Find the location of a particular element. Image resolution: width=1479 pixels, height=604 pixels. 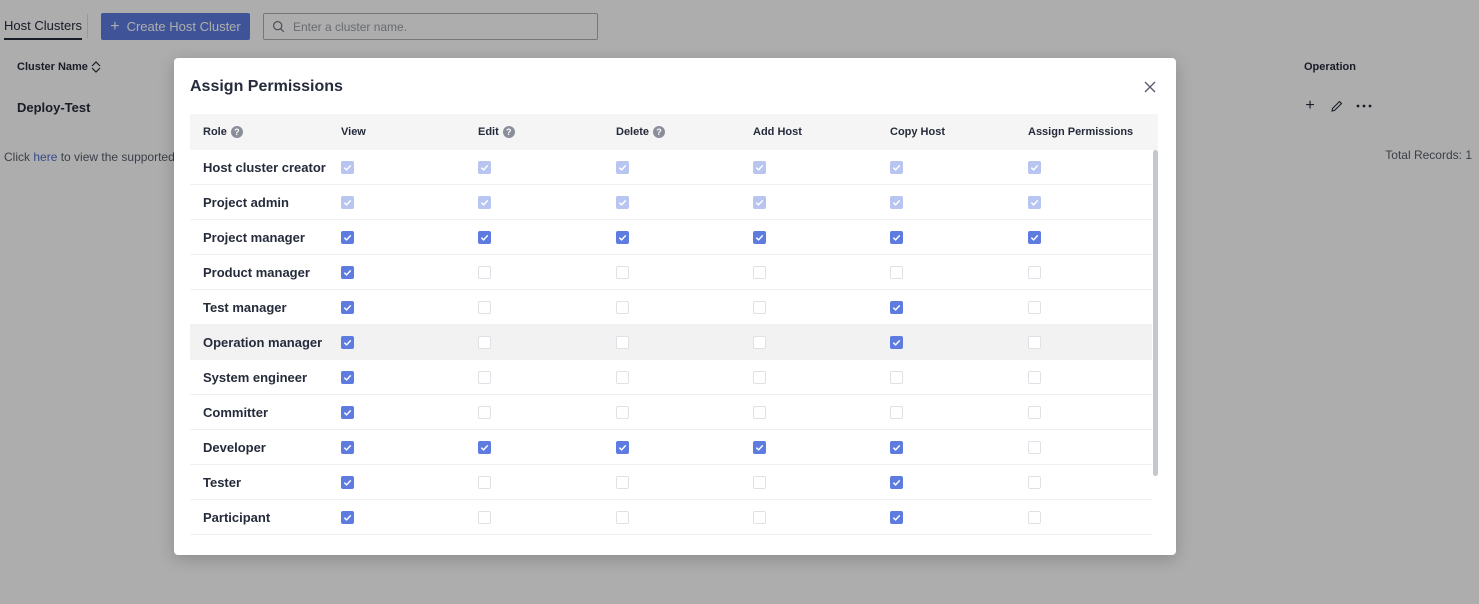

role-cell: Developer is located at coordinates (234, 447).